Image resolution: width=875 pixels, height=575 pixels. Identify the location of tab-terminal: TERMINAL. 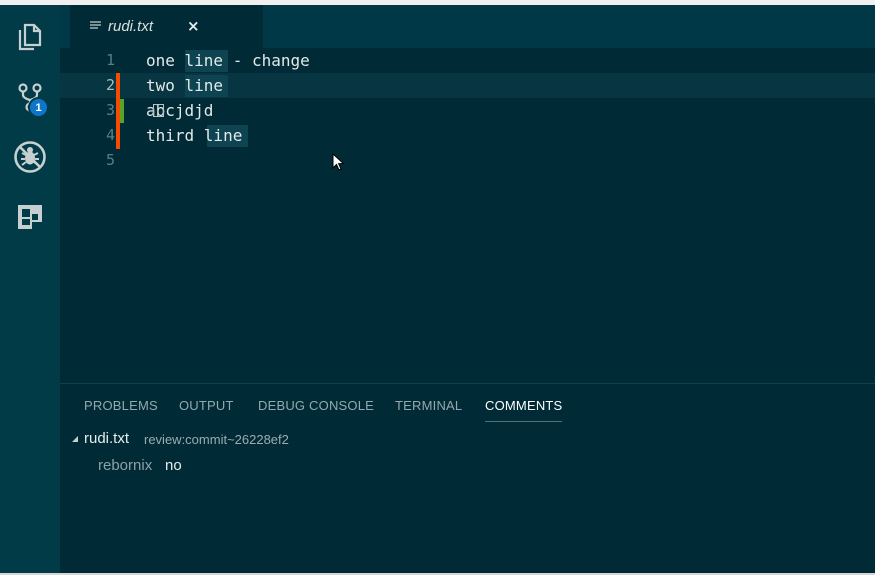
(428, 405).